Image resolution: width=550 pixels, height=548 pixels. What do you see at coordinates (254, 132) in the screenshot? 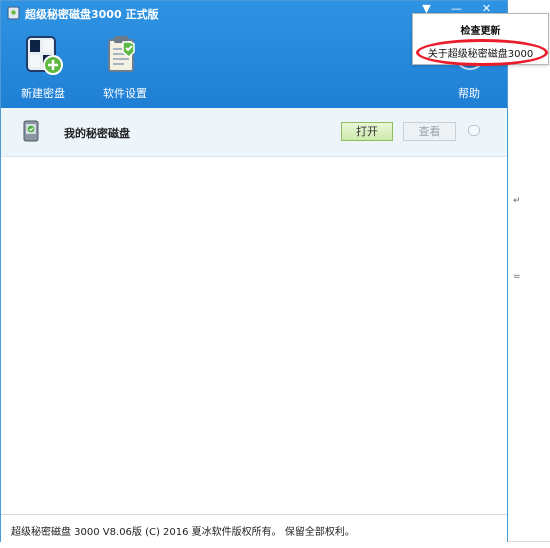
I see `disk-row: 我的秘密磁盘 打开 查看` at bounding box center [254, 132].